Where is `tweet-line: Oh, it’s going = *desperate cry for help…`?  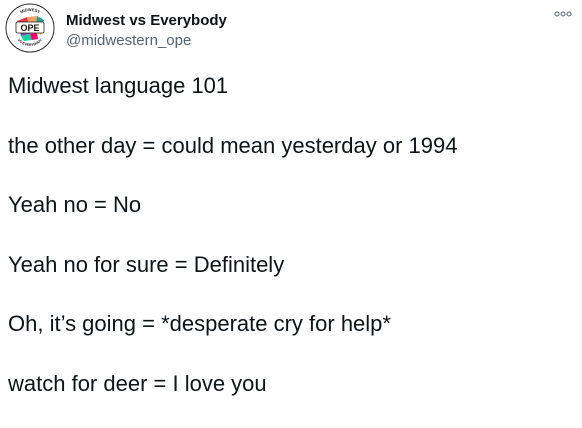 tweet-line: Oh, it’s going = *desperate cry for help… is located at coordinates (199, 323).